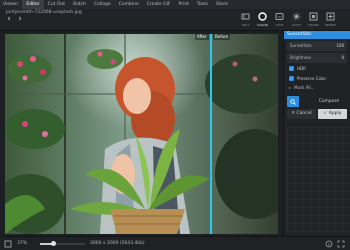 Image resolution: width=350 pixels, height=250 pixels. I want to click on hdr-checkbox-row: ✓ HDR, so click(318, 68).